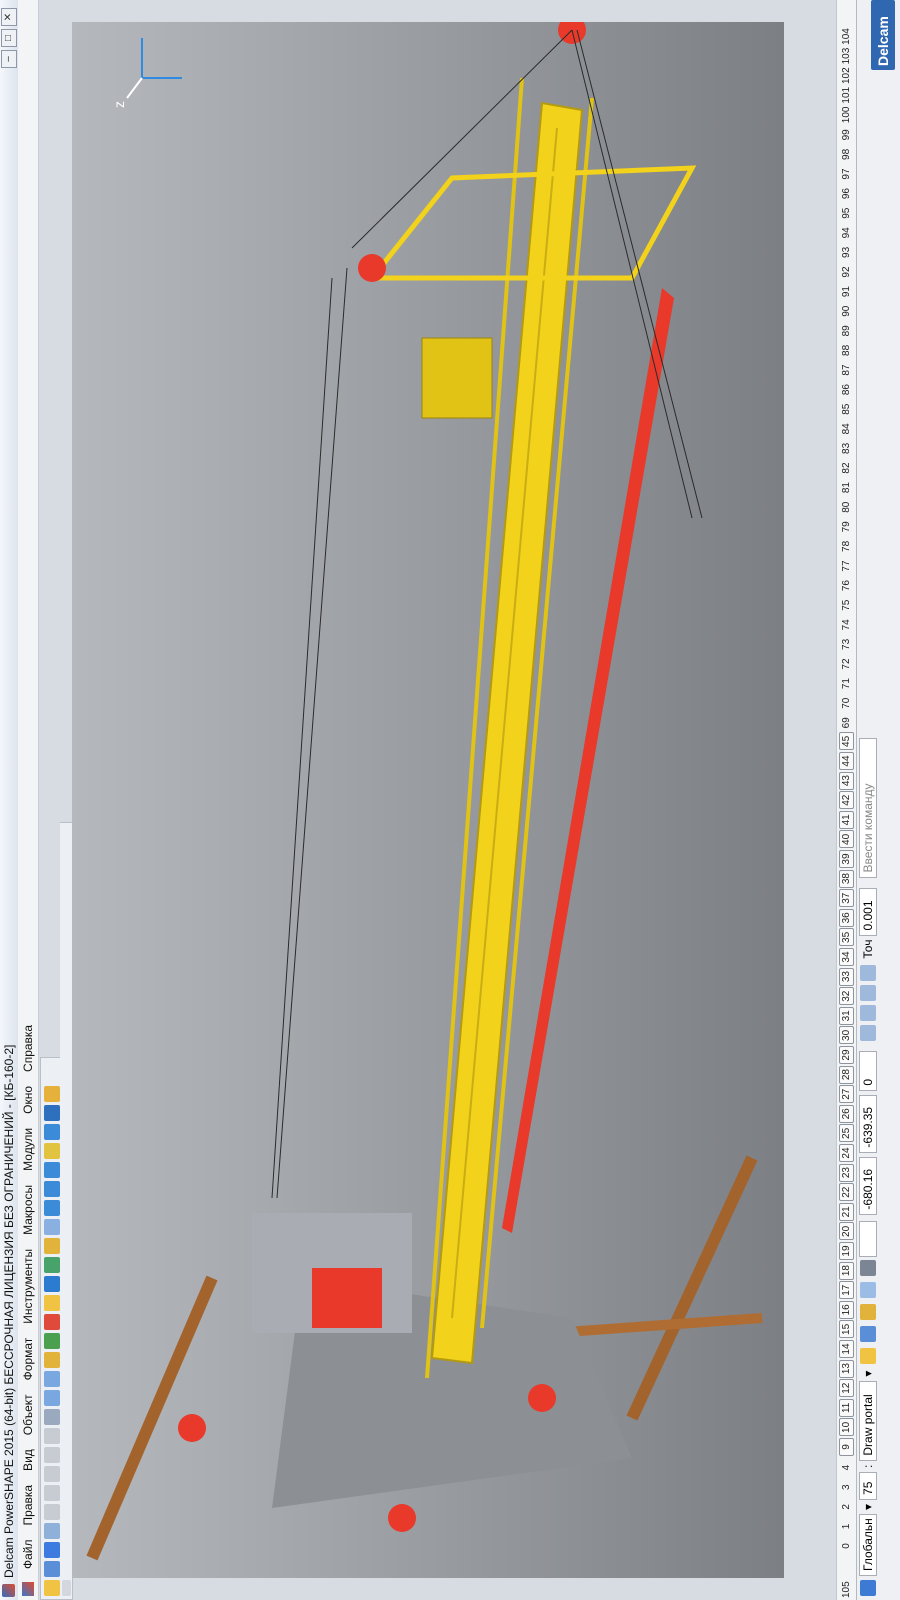 This screenshot has width=900, height=1600. What do you see at coordinates (52, 1189) in the screenshot?
I see `arc-icon` at bounding box center [52, 1189].